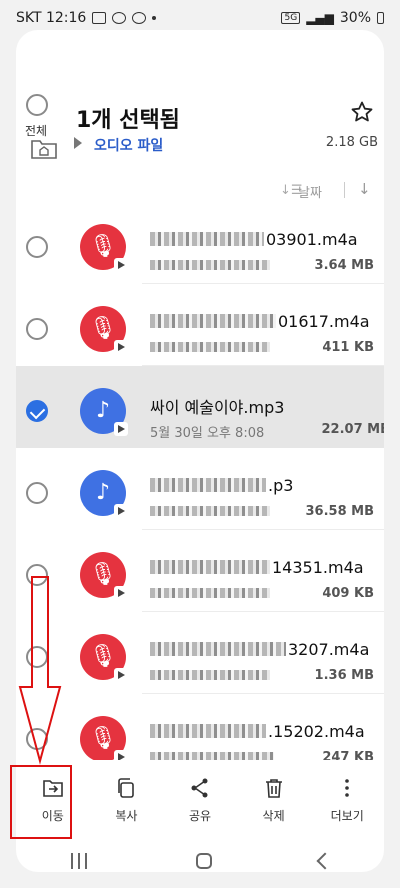 This screenshot has width=400, height=888. Describe the element at coordinates (353, 429) in the screenshot. I see `file-size: 22.07 MB` at that location.